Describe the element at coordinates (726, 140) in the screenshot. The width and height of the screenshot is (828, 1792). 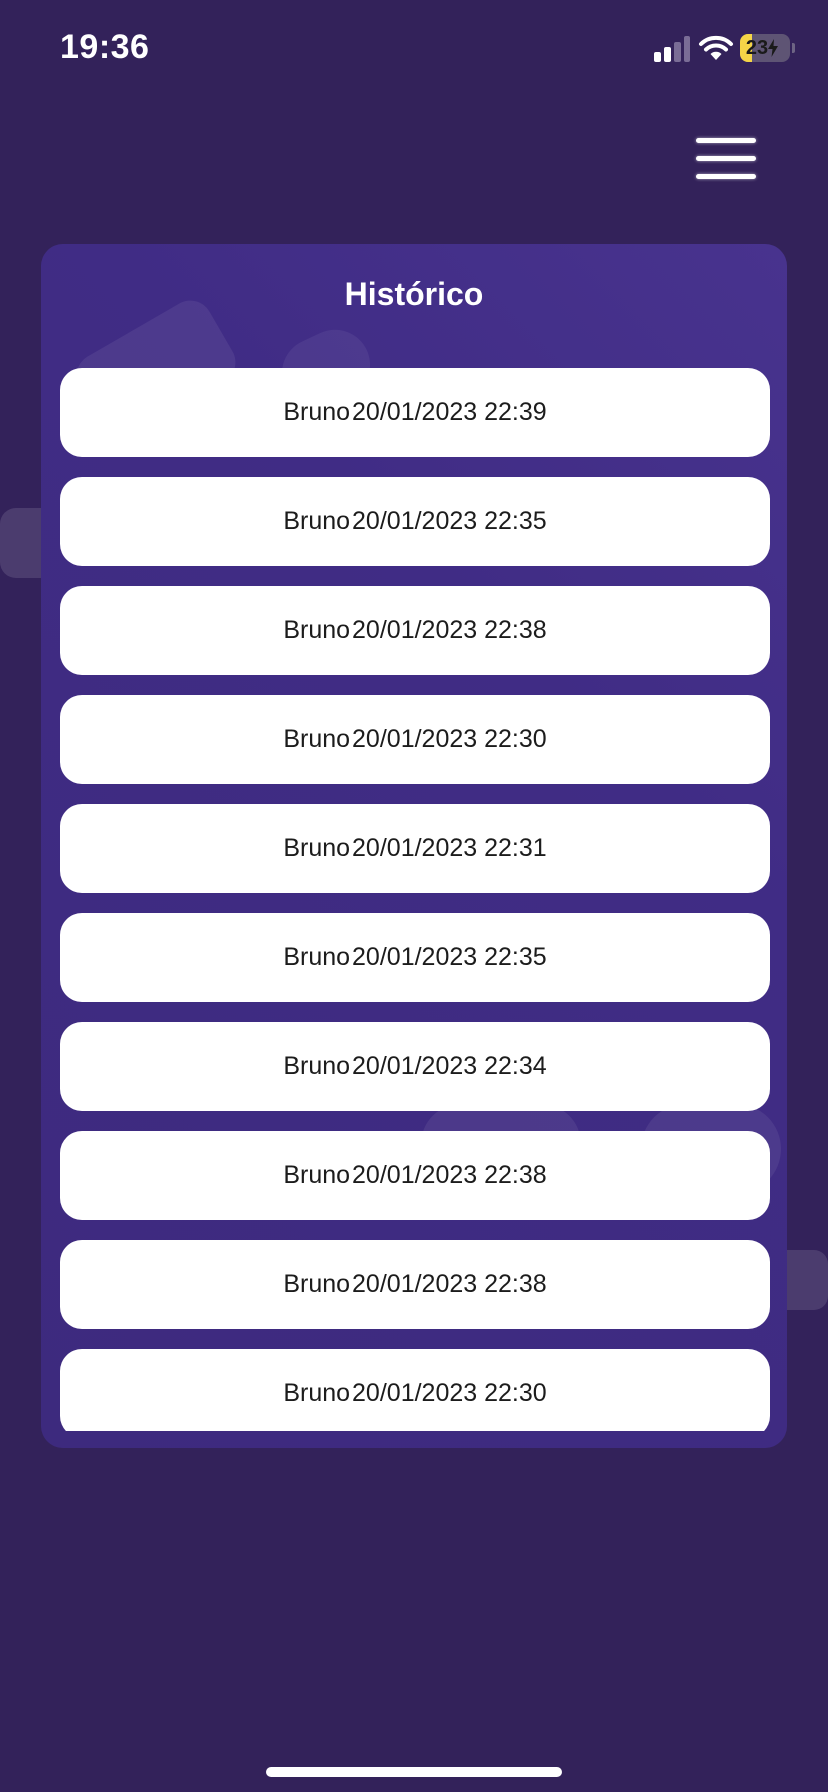
I see `hamburger-menu-icon` at that location.